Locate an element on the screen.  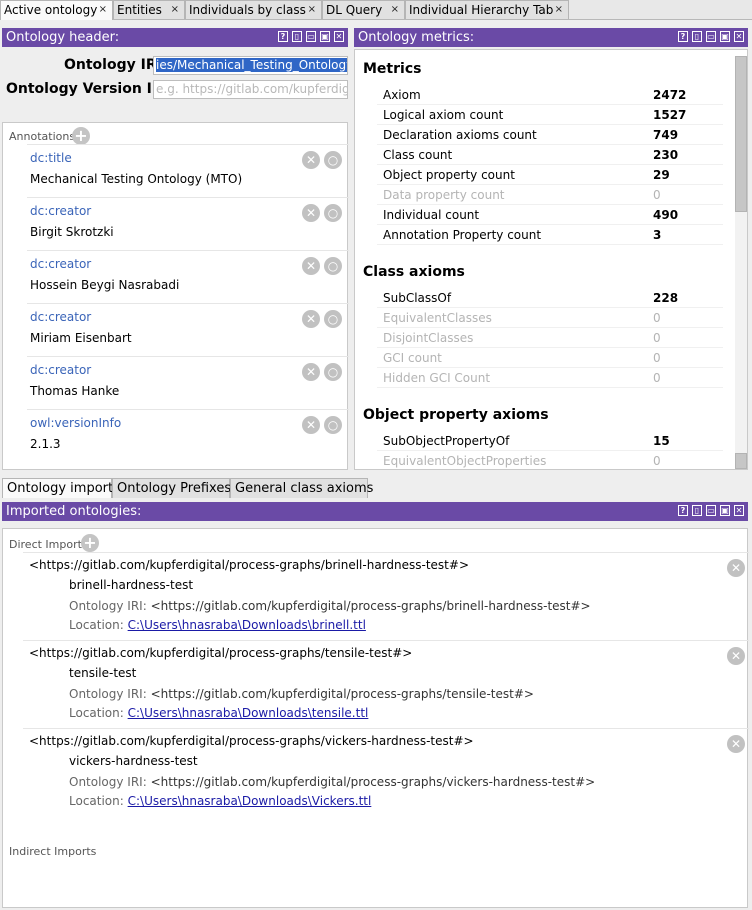
ontology-version-iri-label: Ontology Version IRI is located at coordinates (87, 89).